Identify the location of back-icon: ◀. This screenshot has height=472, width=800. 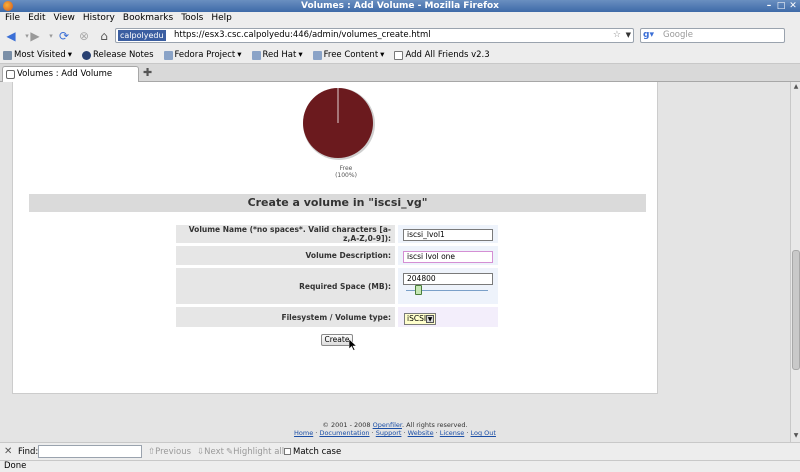
(11, 36).